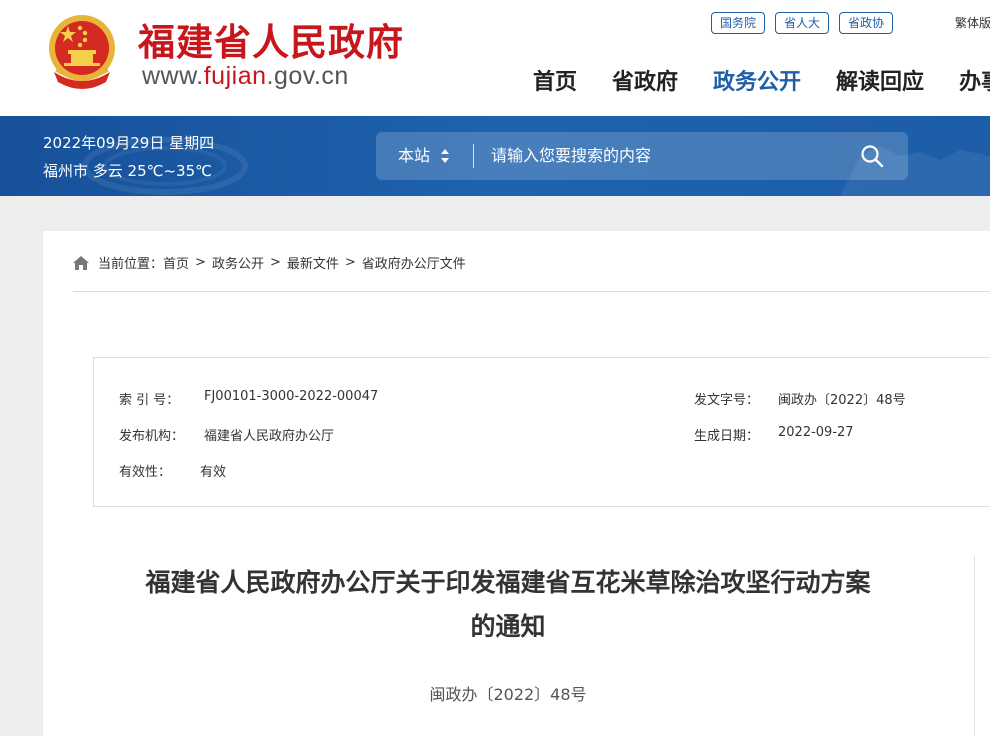  What do you see at coordinates (291, 396) in the screenshot?
I see `index-number-value: FJ00101-3000-2022-00047` at bounding box center [291, 396].